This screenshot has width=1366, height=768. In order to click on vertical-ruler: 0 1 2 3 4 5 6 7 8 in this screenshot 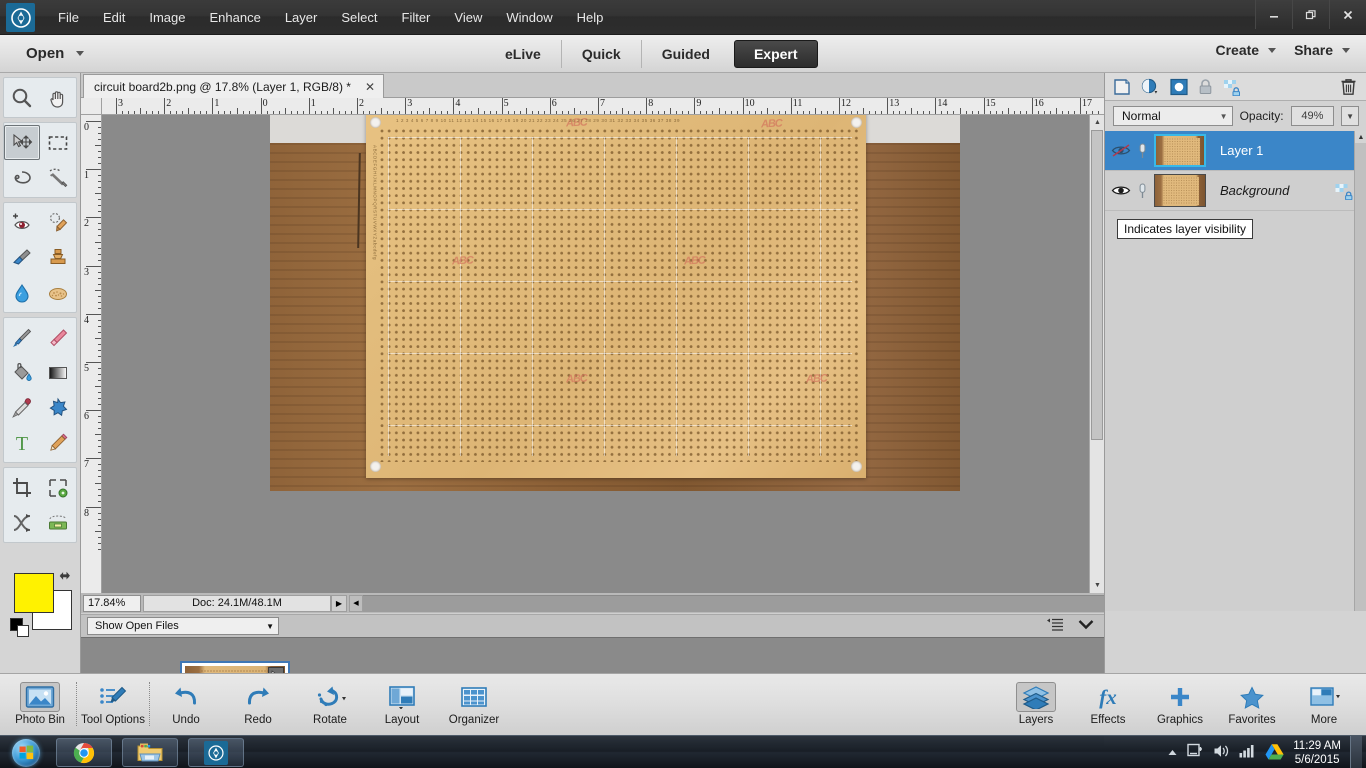, I will do `click(91, 354)`.